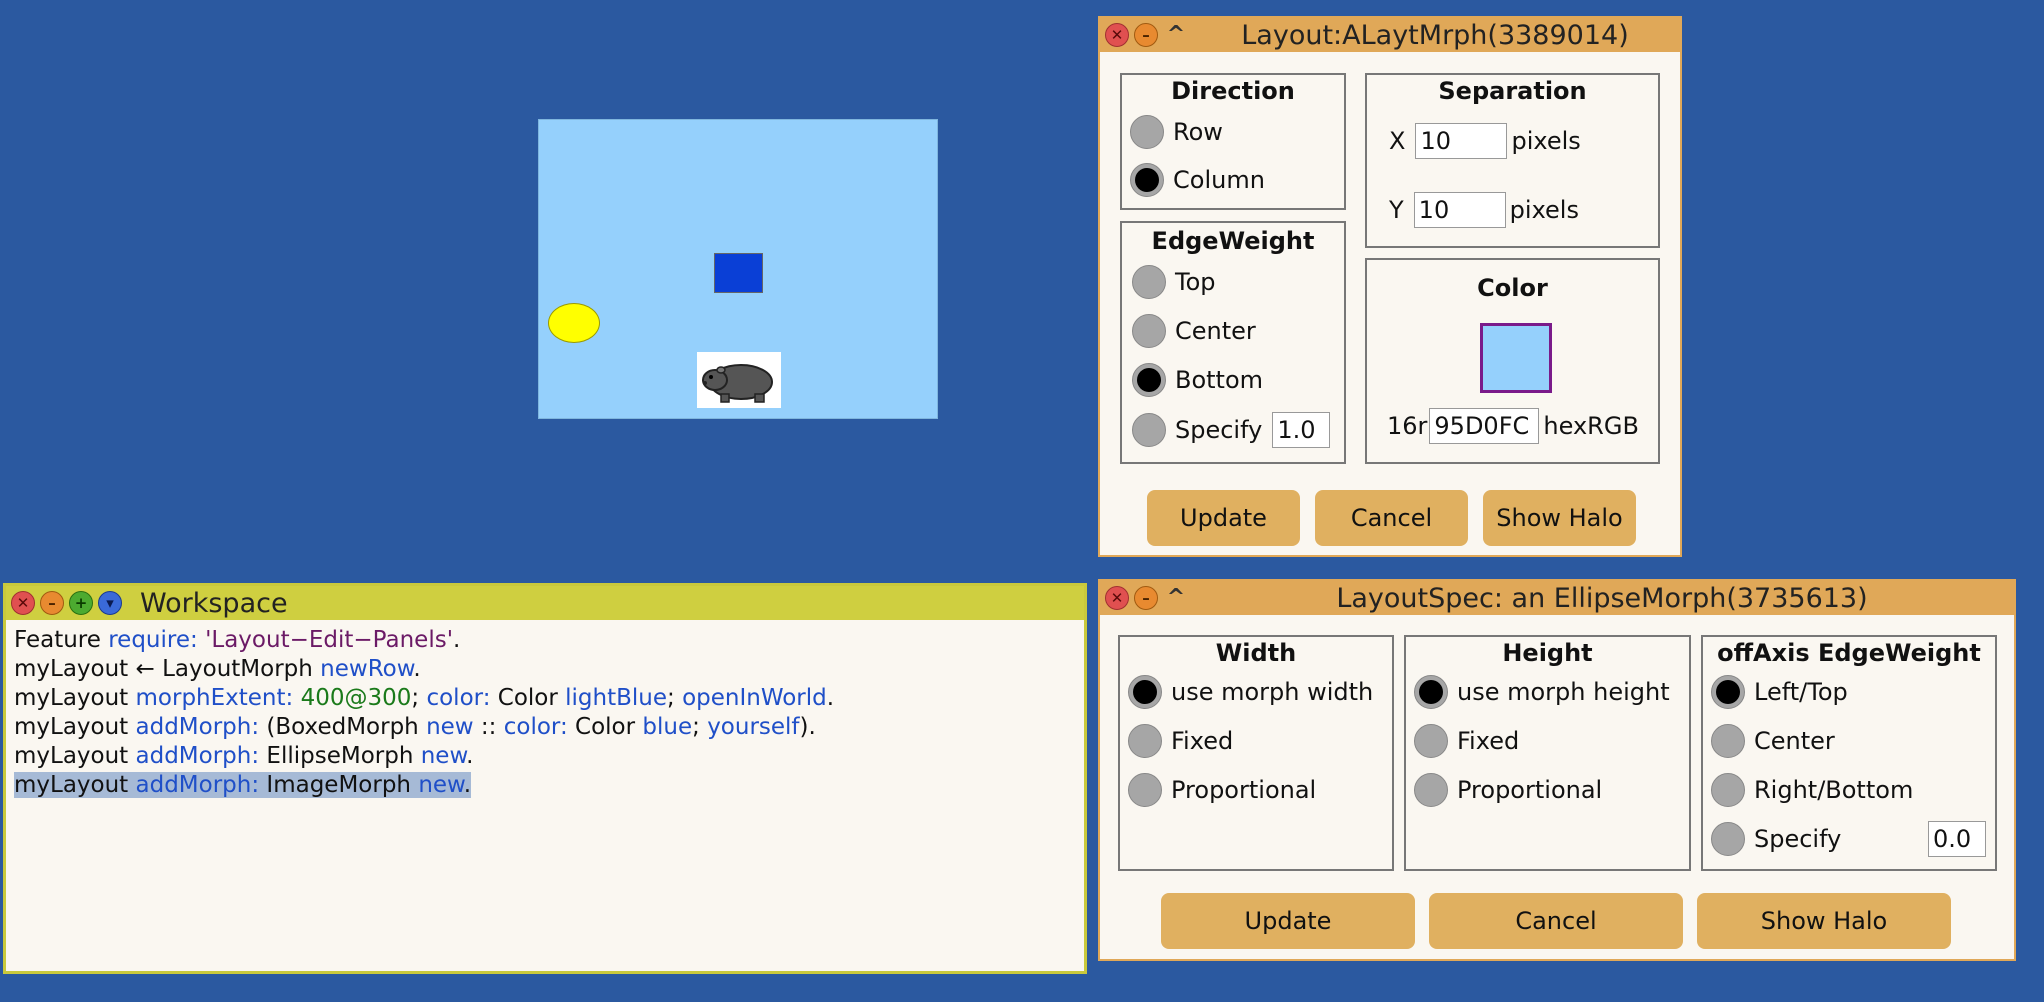  I want to click on offaxis-specify-input: 0.0, so click(1957, 839).